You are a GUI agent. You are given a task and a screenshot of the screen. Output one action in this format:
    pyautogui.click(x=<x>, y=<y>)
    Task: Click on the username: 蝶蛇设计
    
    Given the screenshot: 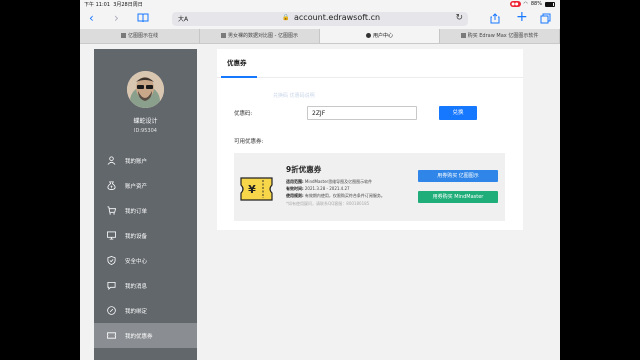 What is the action you would take?
    pyautogui.click(x=145, y=121)
    